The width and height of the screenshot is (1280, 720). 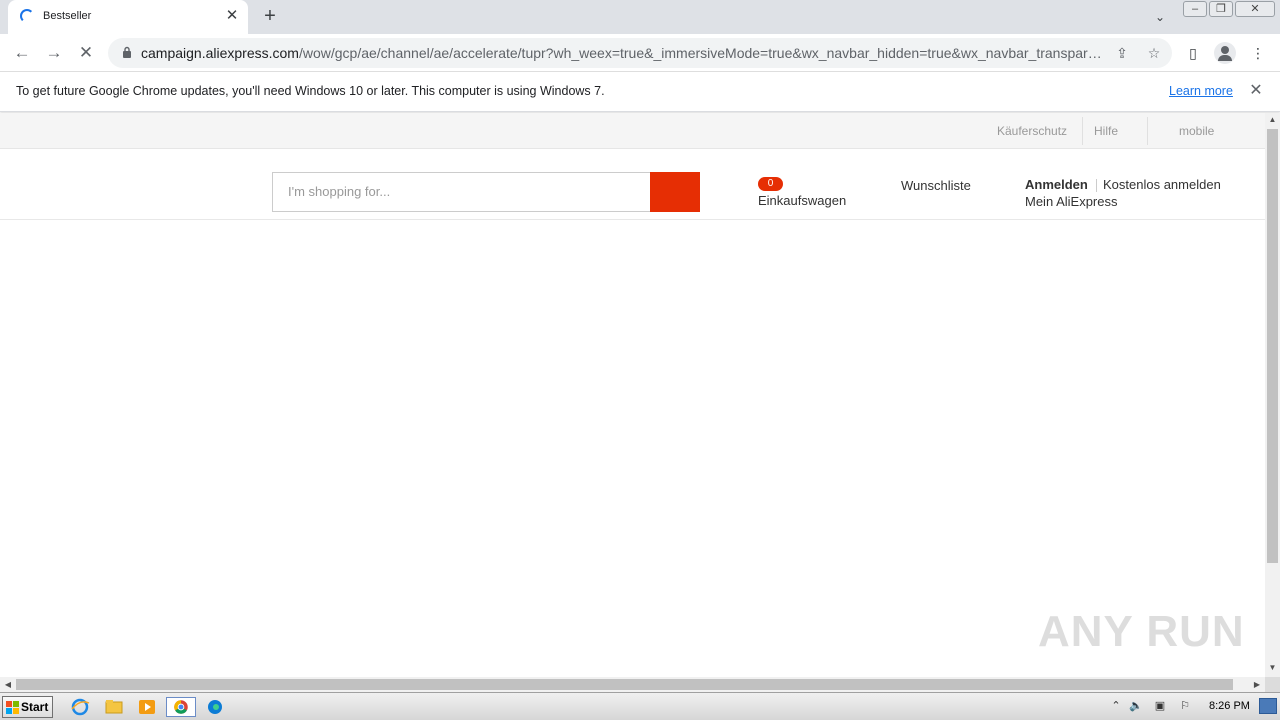 What do you see at coordinates (22, 53) in the screenshot?
I see `back-arrow-icon: ←` at bounding box center [22, 53].